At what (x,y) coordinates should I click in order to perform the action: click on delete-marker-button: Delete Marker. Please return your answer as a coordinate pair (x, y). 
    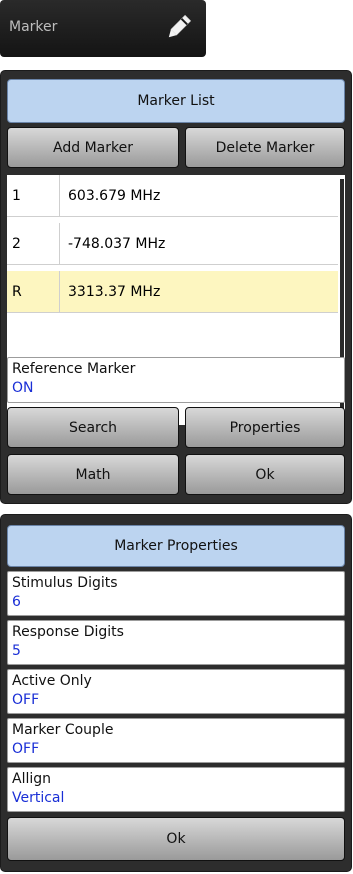
    Looking at the image, I should click on (265, 147).